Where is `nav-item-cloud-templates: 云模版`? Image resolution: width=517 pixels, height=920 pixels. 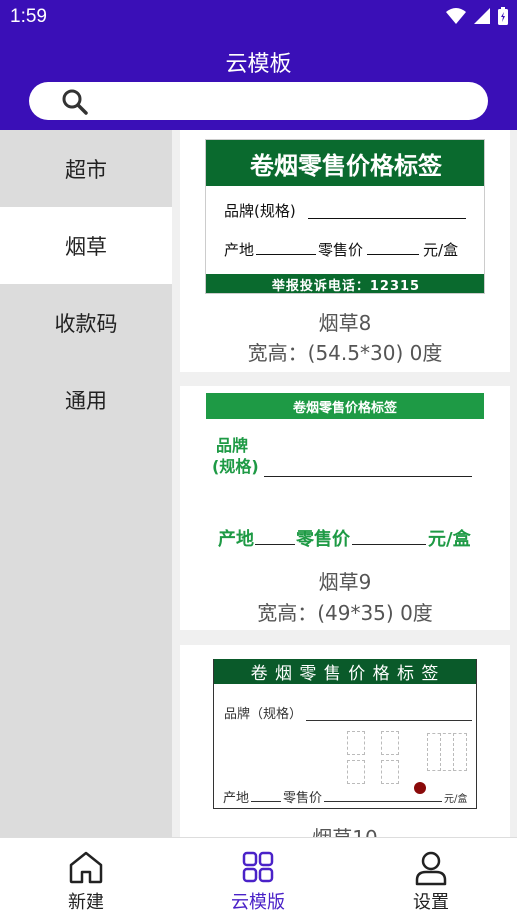
nav-item-cloud-templates: 云模版 is located at coordinates (258, 879).